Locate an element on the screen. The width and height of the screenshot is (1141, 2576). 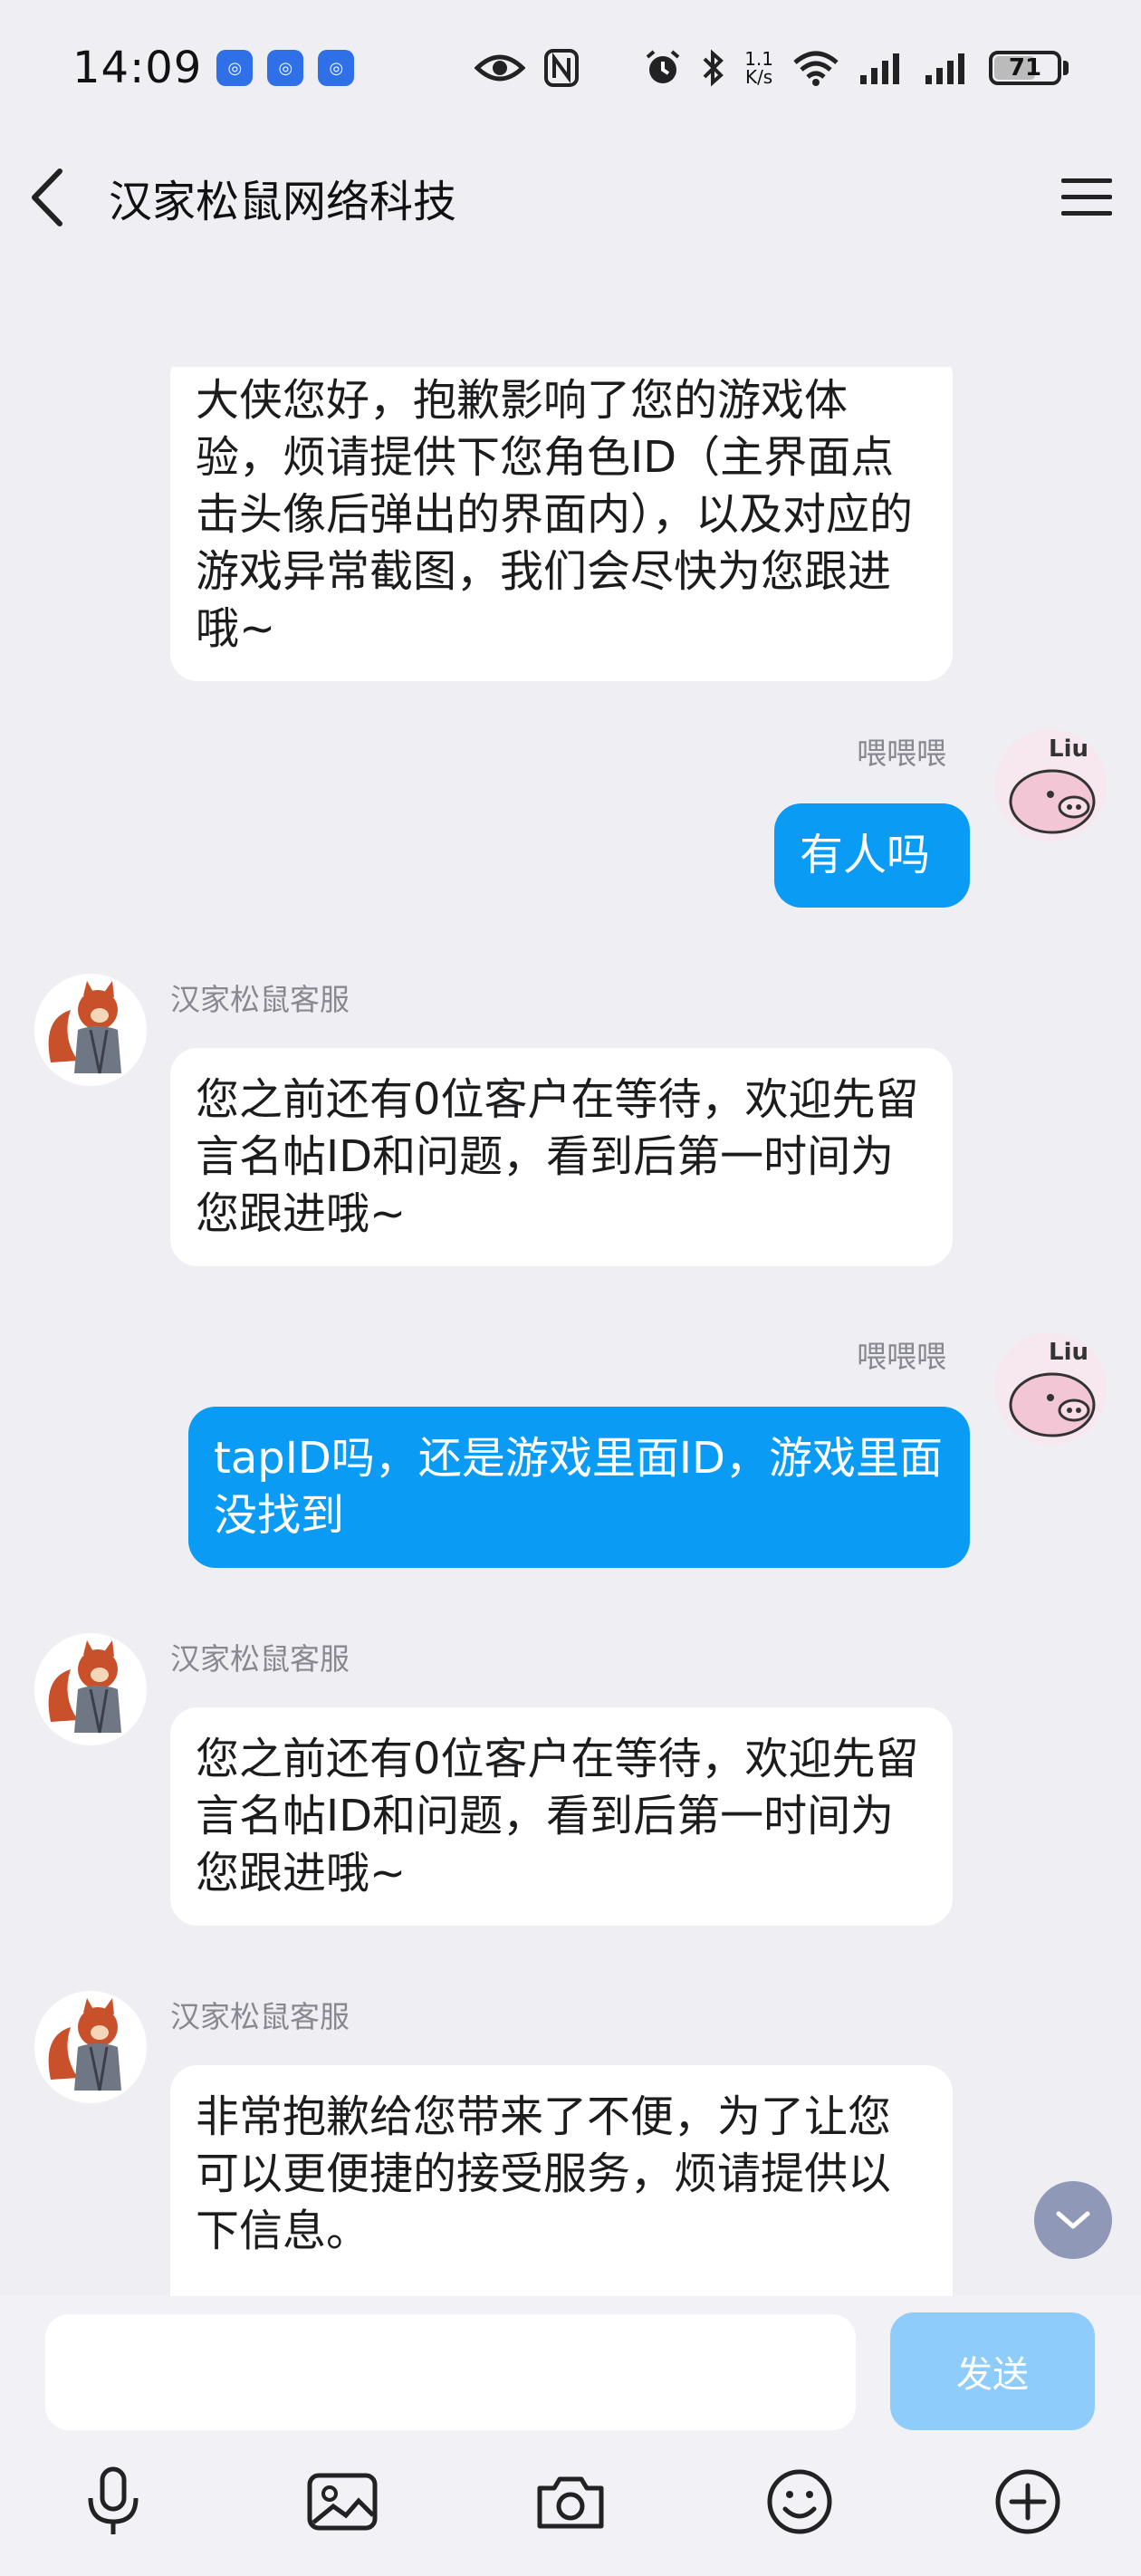
bluetooth-icon is located at coordinates (713, 68).